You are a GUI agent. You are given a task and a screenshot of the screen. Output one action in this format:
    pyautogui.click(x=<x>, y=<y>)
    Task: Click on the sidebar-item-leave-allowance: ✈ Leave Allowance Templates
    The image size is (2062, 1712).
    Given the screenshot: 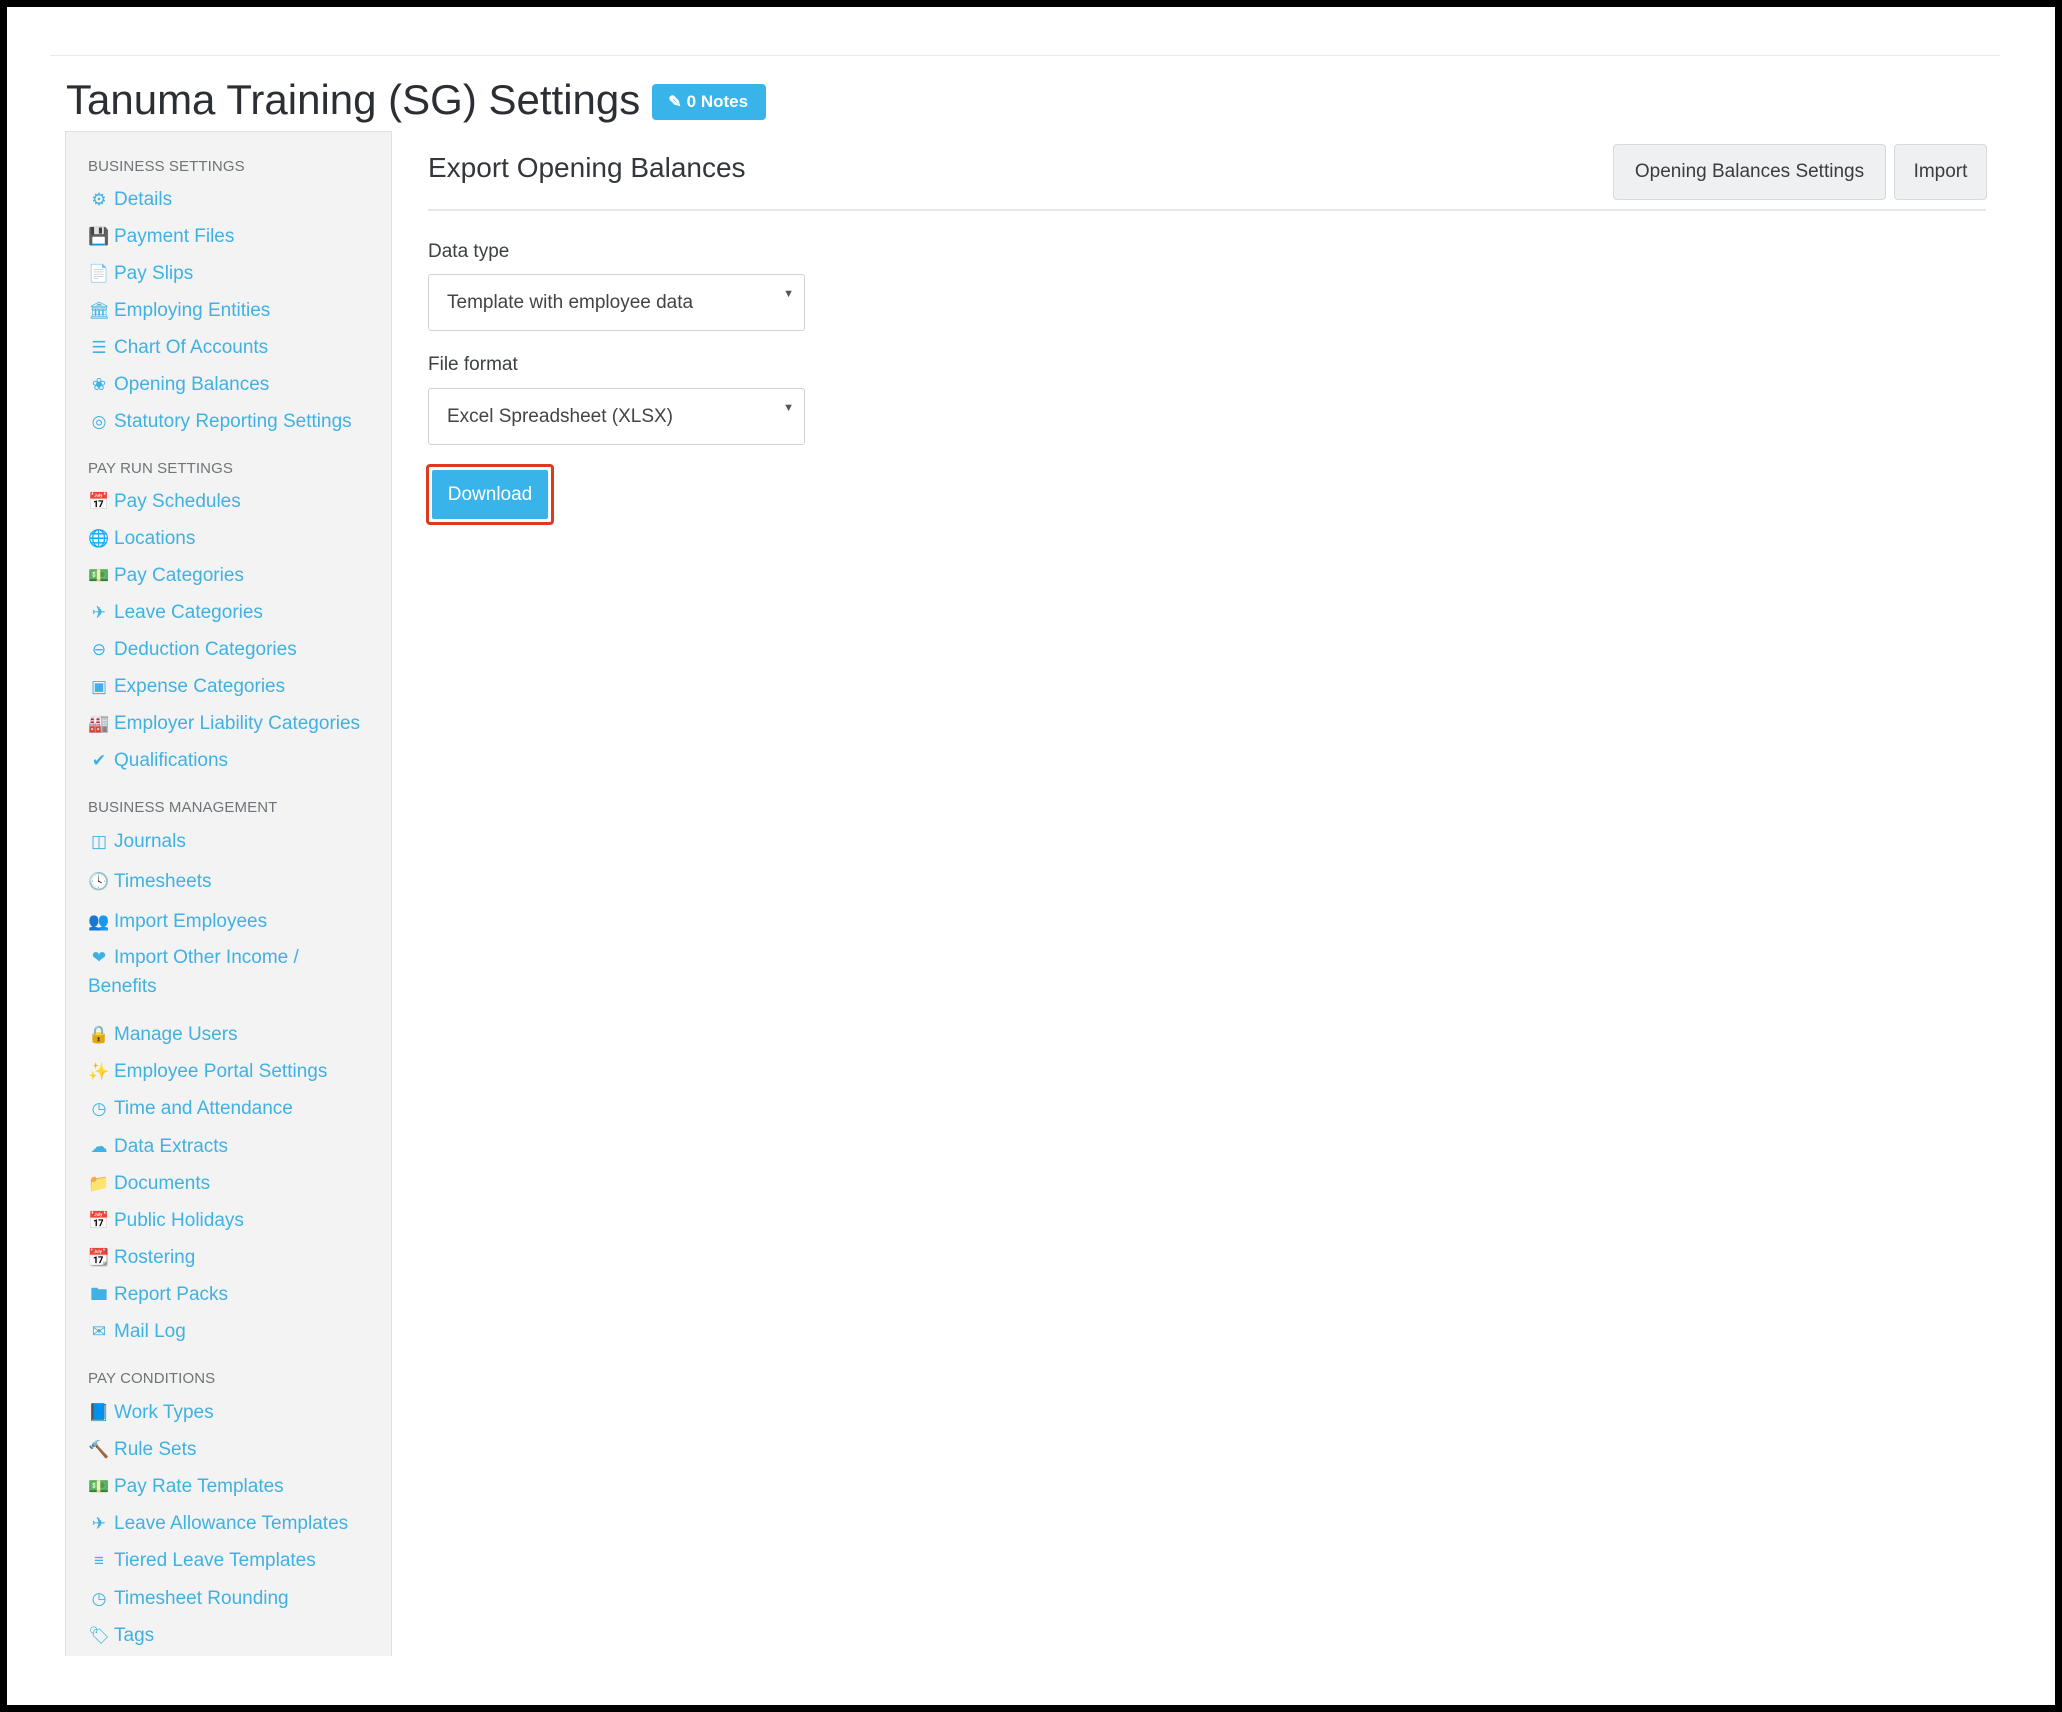 What is the action you would take?
    pyautogui.click(x=218, y=1524)
    